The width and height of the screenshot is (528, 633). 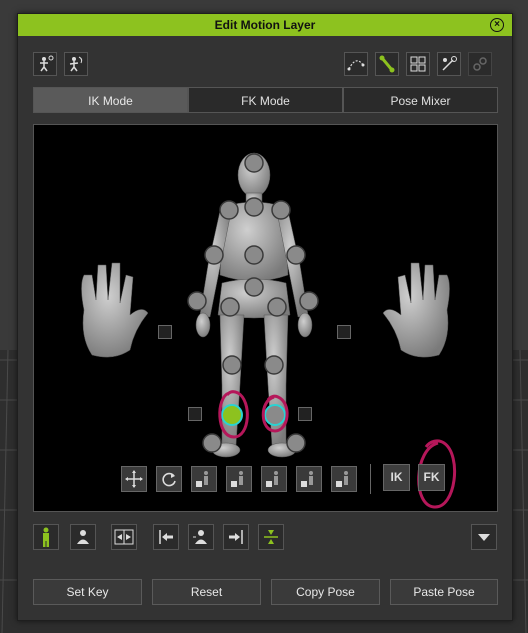 I want to click on set-key-button: Set Key, so click(x=87, y=592).